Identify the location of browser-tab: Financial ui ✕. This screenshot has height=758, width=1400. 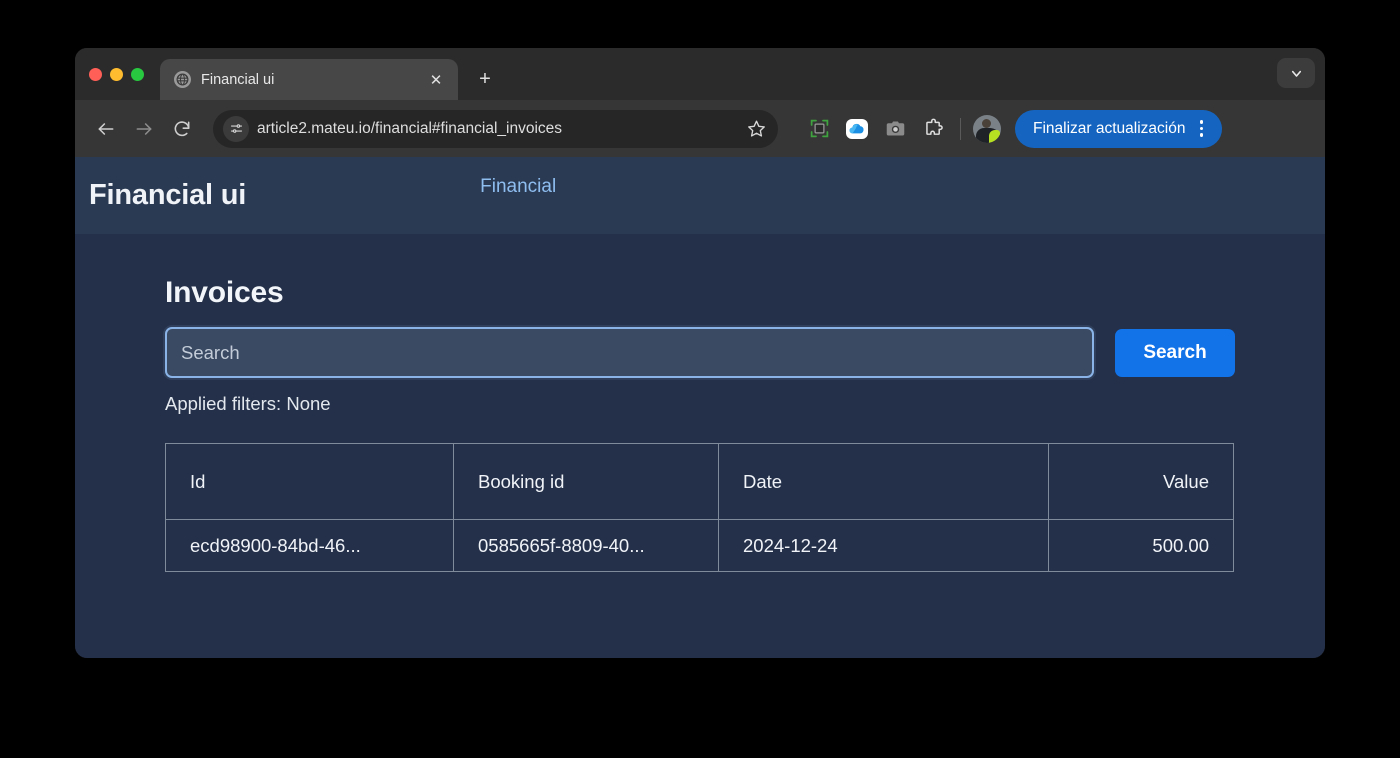
(309, 79).